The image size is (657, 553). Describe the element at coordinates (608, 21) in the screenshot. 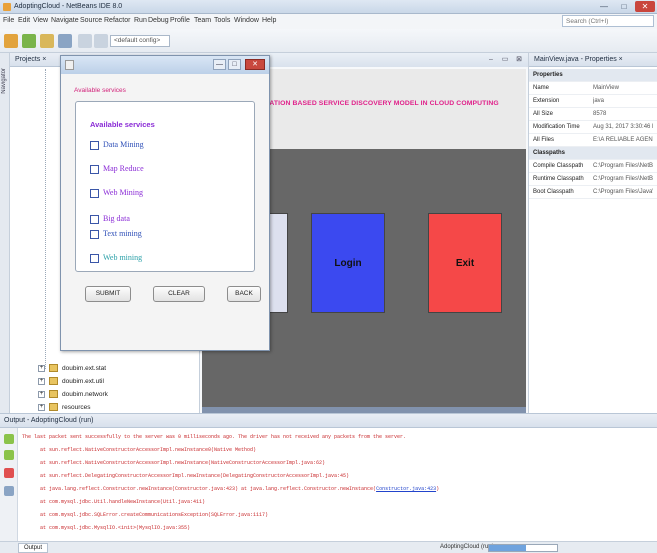

I see `search-input` at that location.